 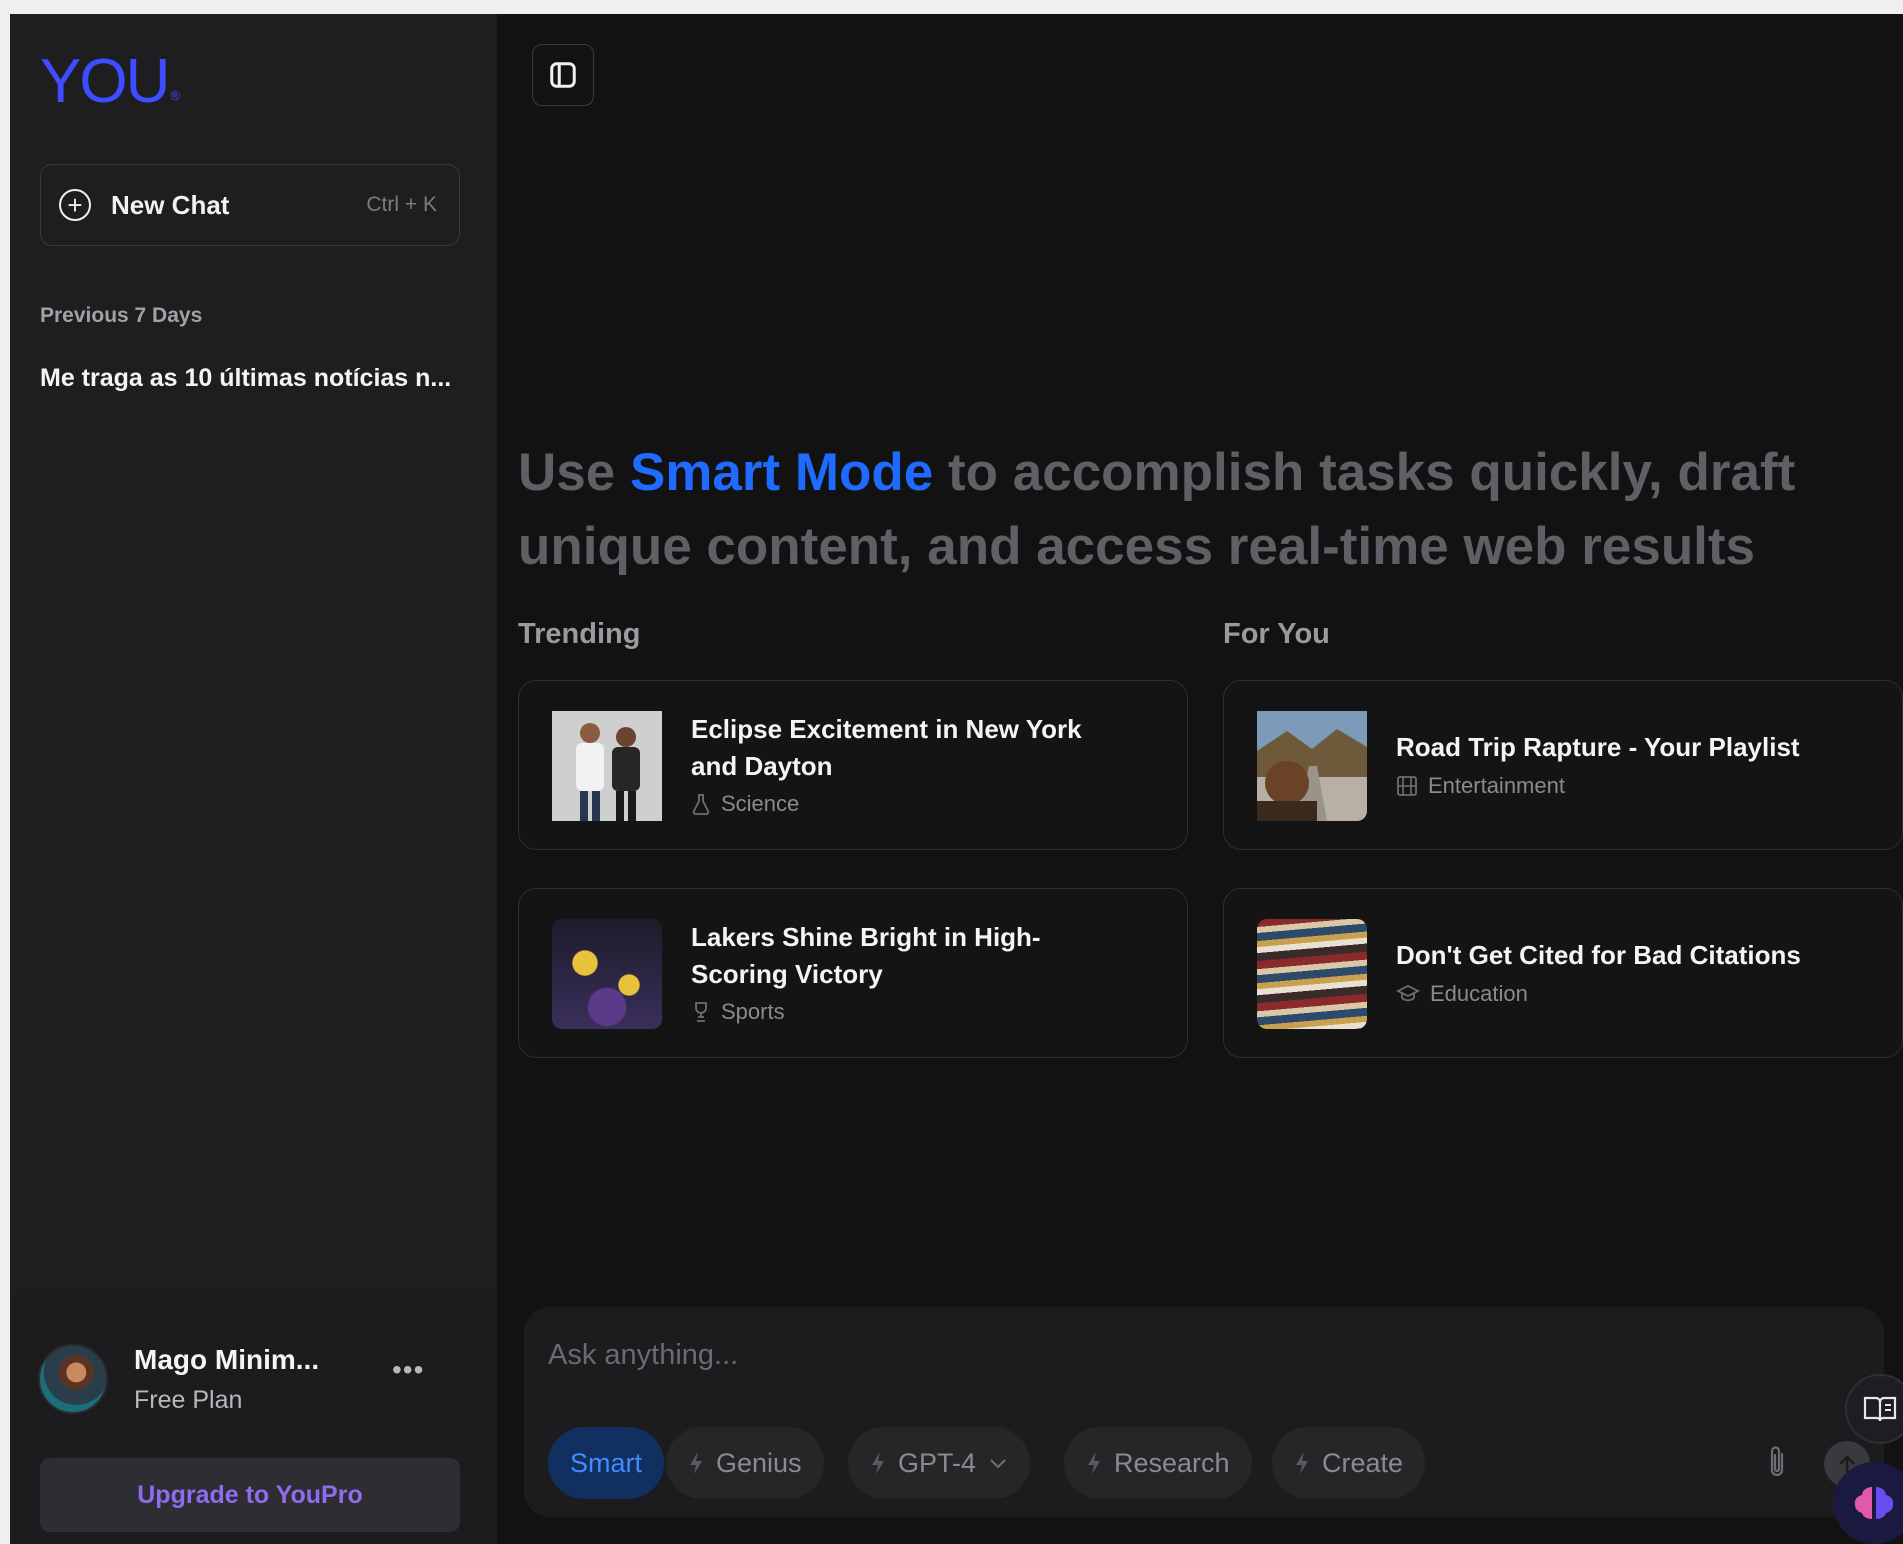 I want to click on graduation-cap-icon, so click(x=1408, y=993).